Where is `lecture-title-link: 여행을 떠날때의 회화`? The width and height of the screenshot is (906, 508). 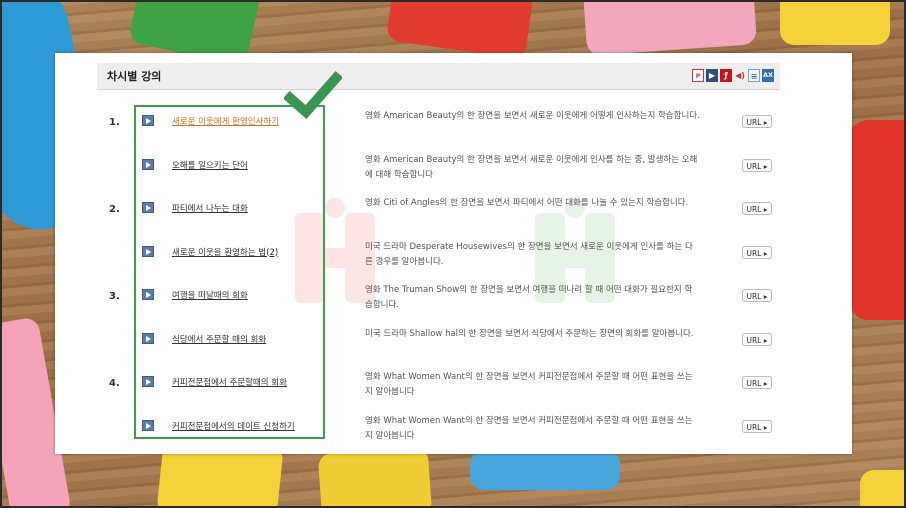
lecture-title-link: 여행을 떠날때의 회화 is located at coordinates (210, 295).